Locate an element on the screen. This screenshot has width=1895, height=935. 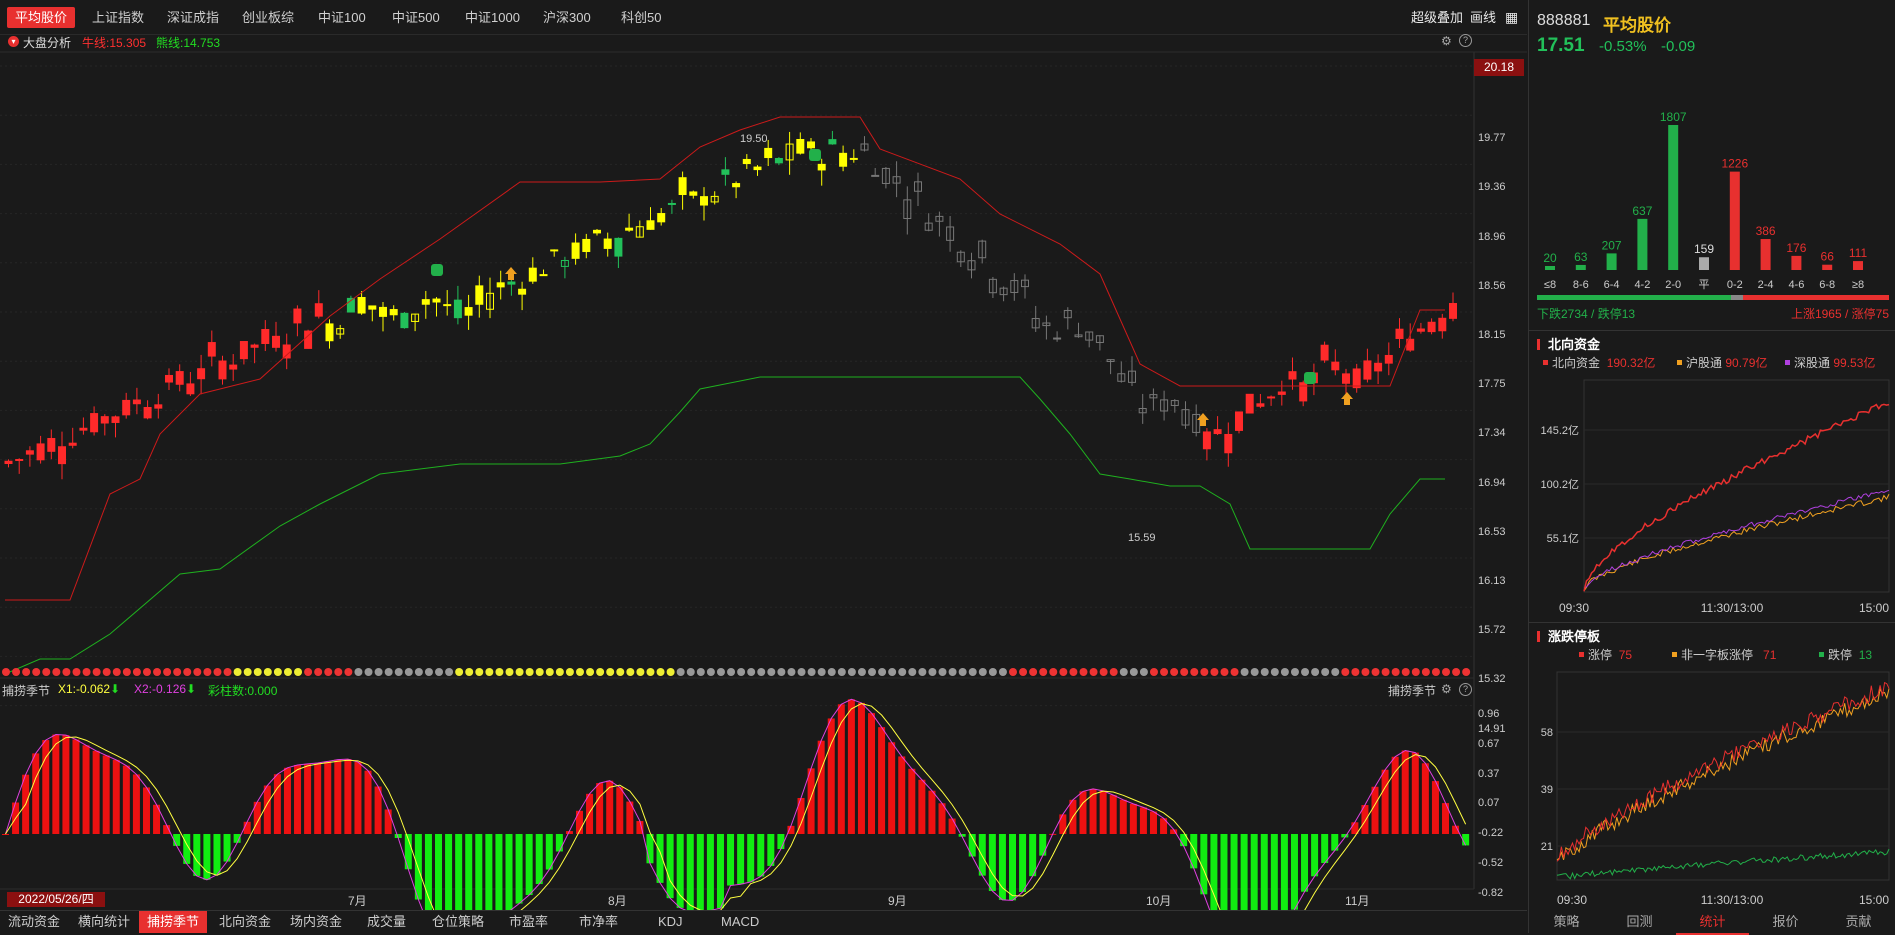
btab-macd: MACD is located at coordinates (740, 922).